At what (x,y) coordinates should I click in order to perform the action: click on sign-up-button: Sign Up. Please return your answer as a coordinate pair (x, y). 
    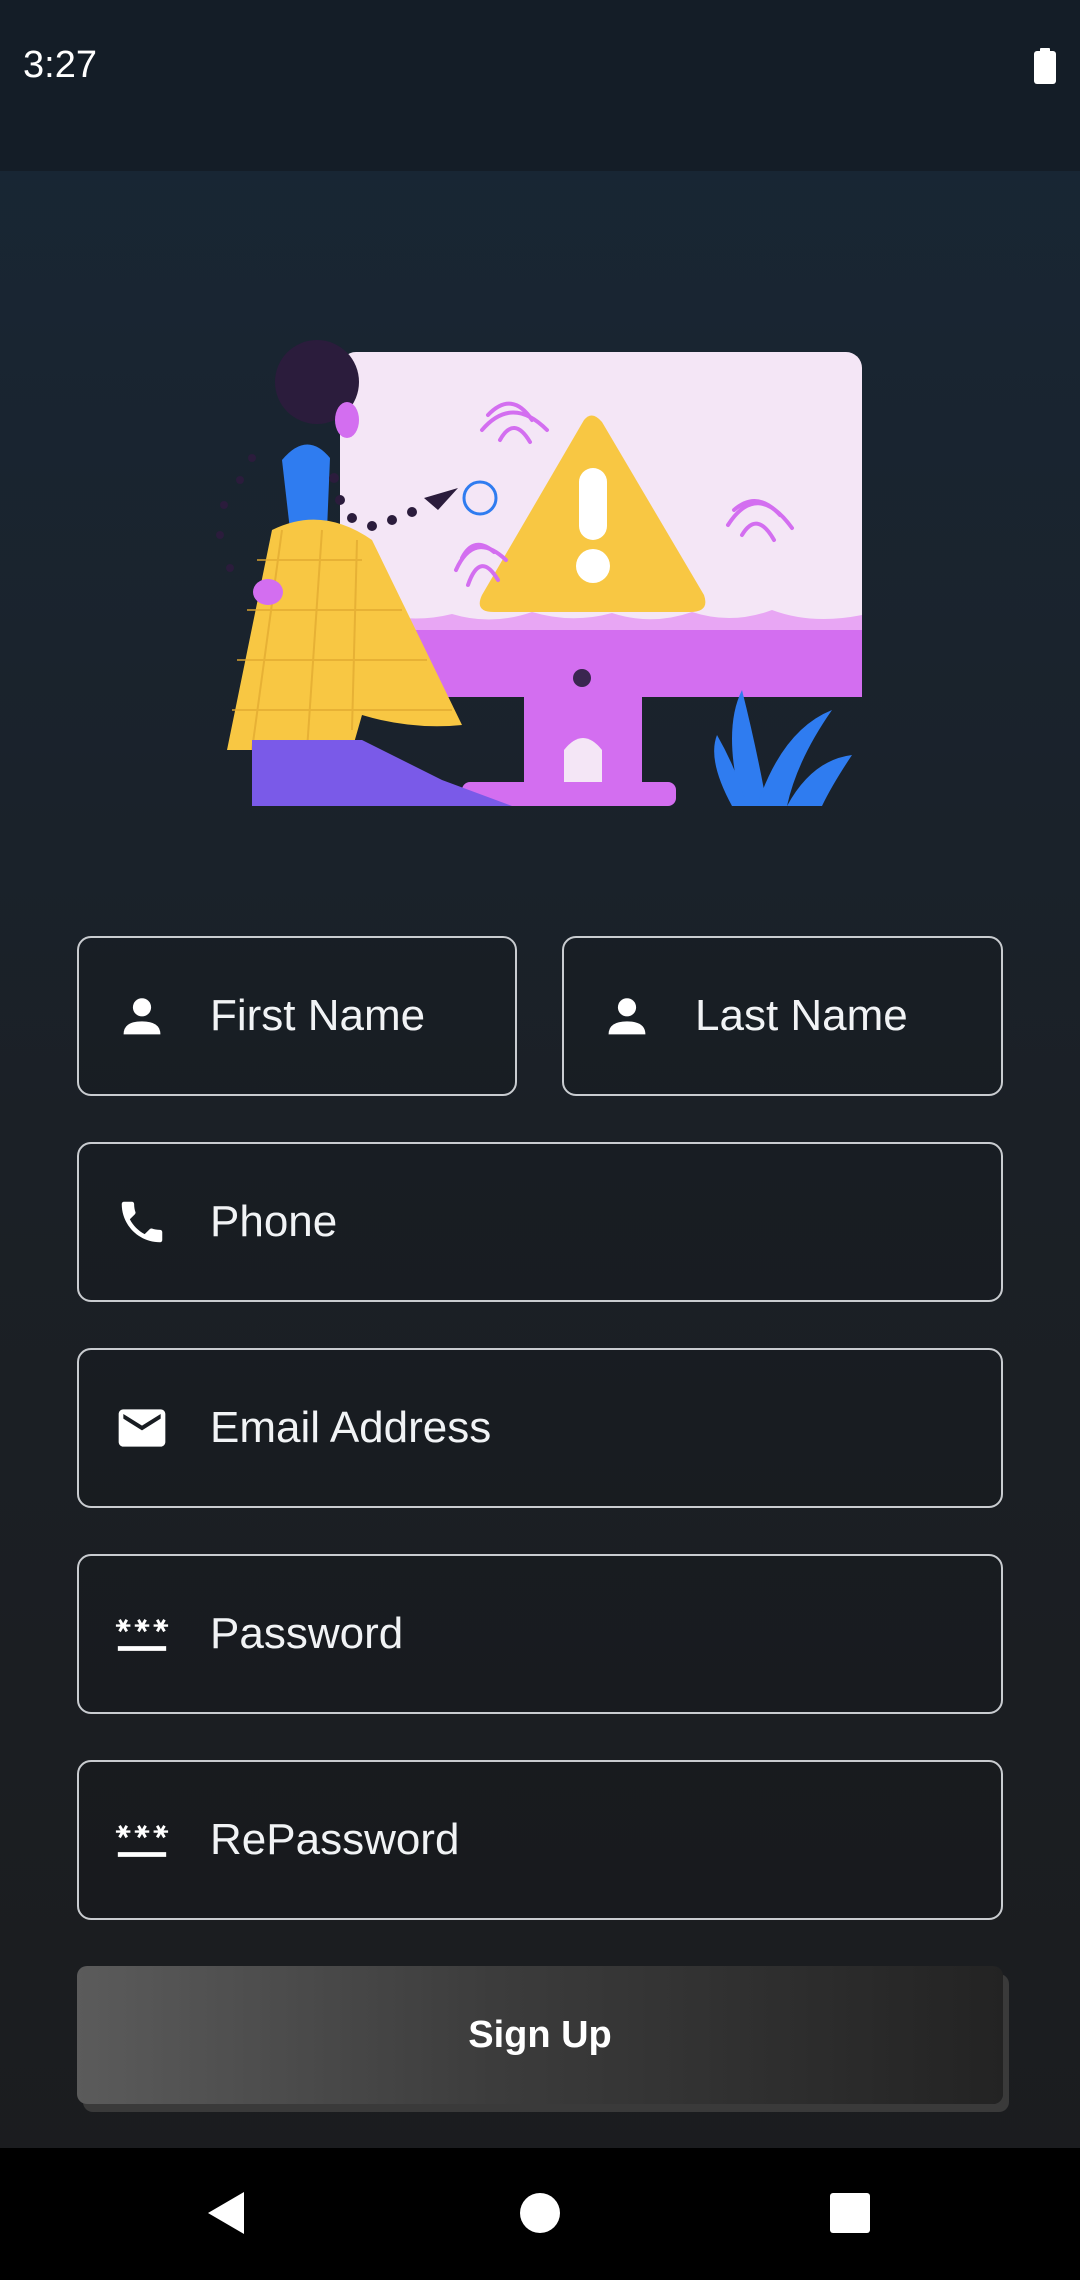
    Looking at the image, I should click on (540, 2035).